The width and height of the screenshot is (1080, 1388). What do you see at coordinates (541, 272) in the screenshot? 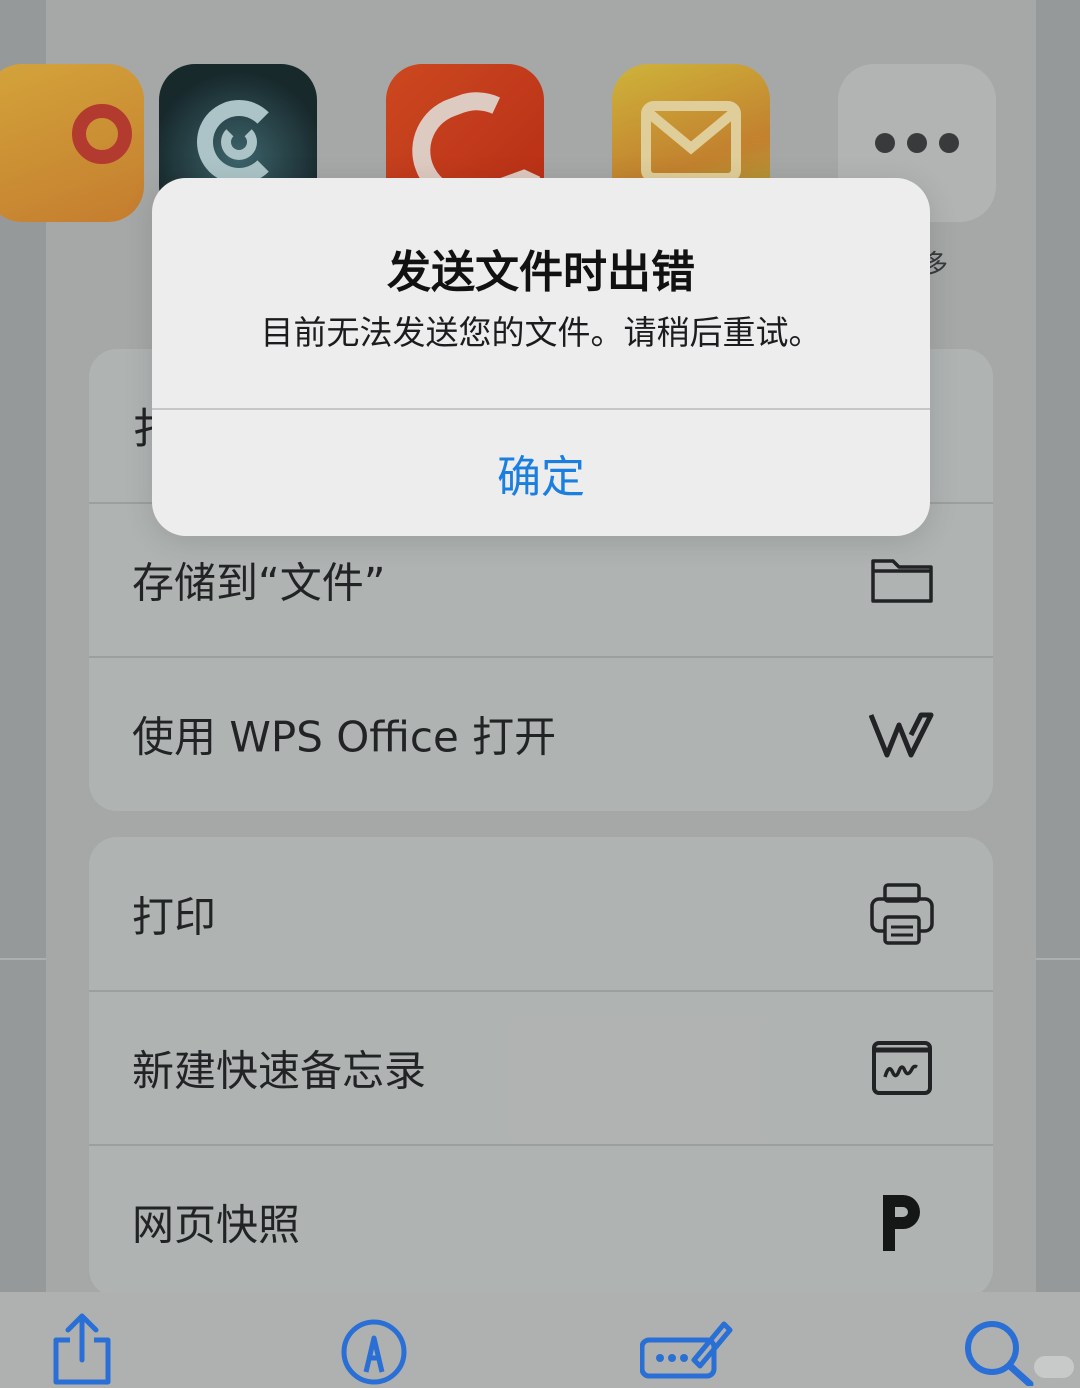
I see `alert-title: 发送文件时出错` at bounding box center [541, 272].